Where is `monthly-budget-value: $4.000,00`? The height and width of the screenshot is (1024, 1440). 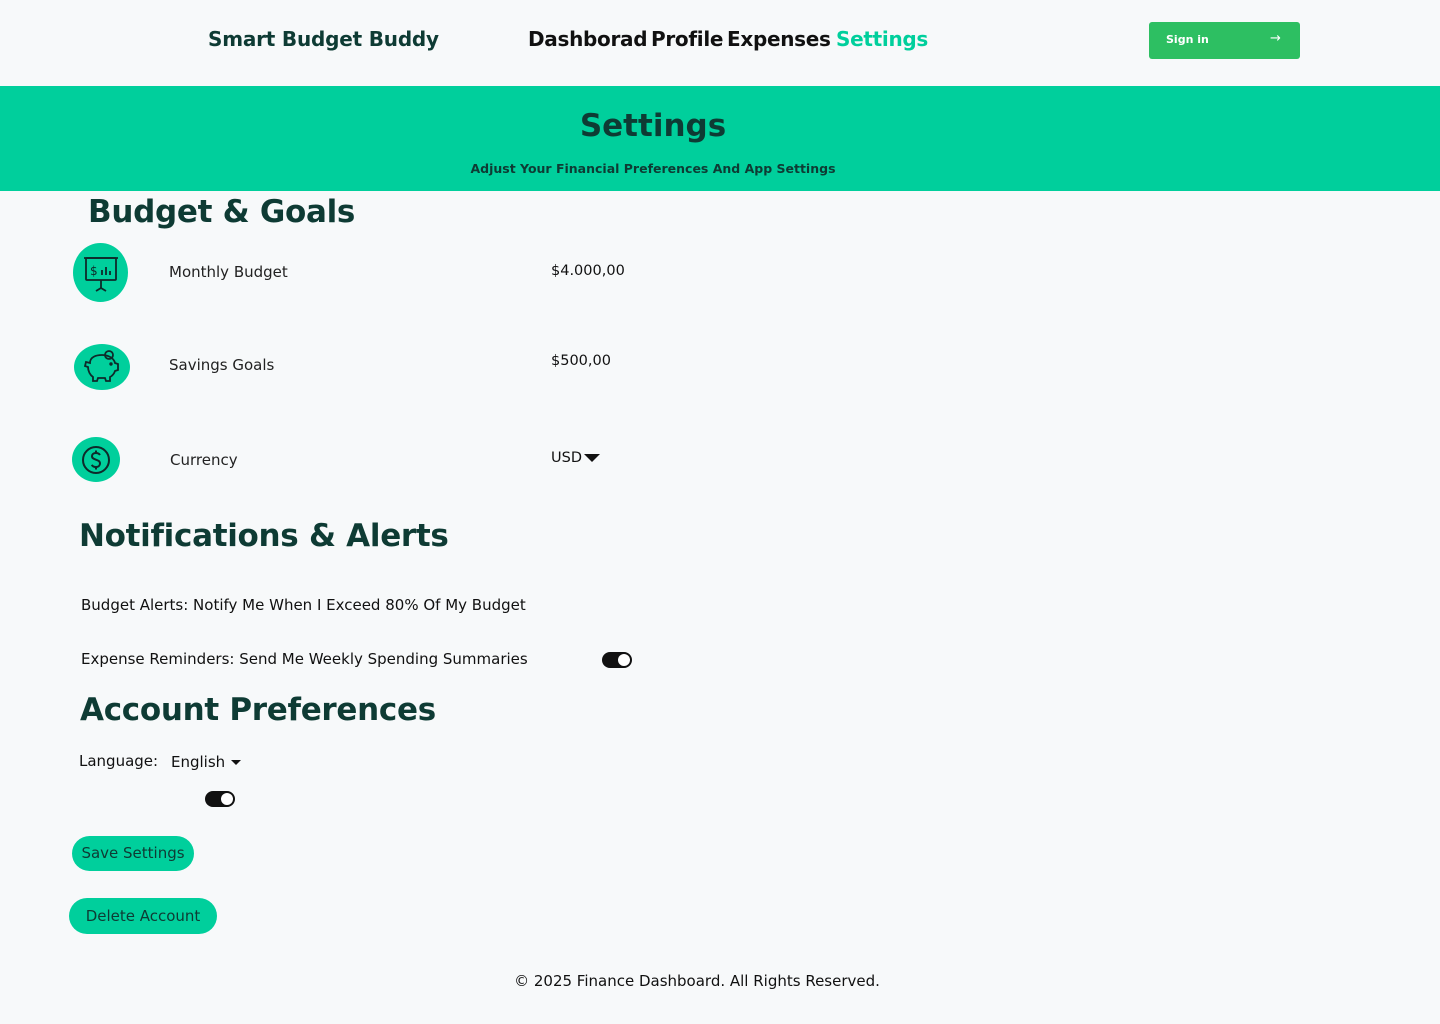 monthly-budget-value: $4.000,00 is located at coordinates (588, 271).